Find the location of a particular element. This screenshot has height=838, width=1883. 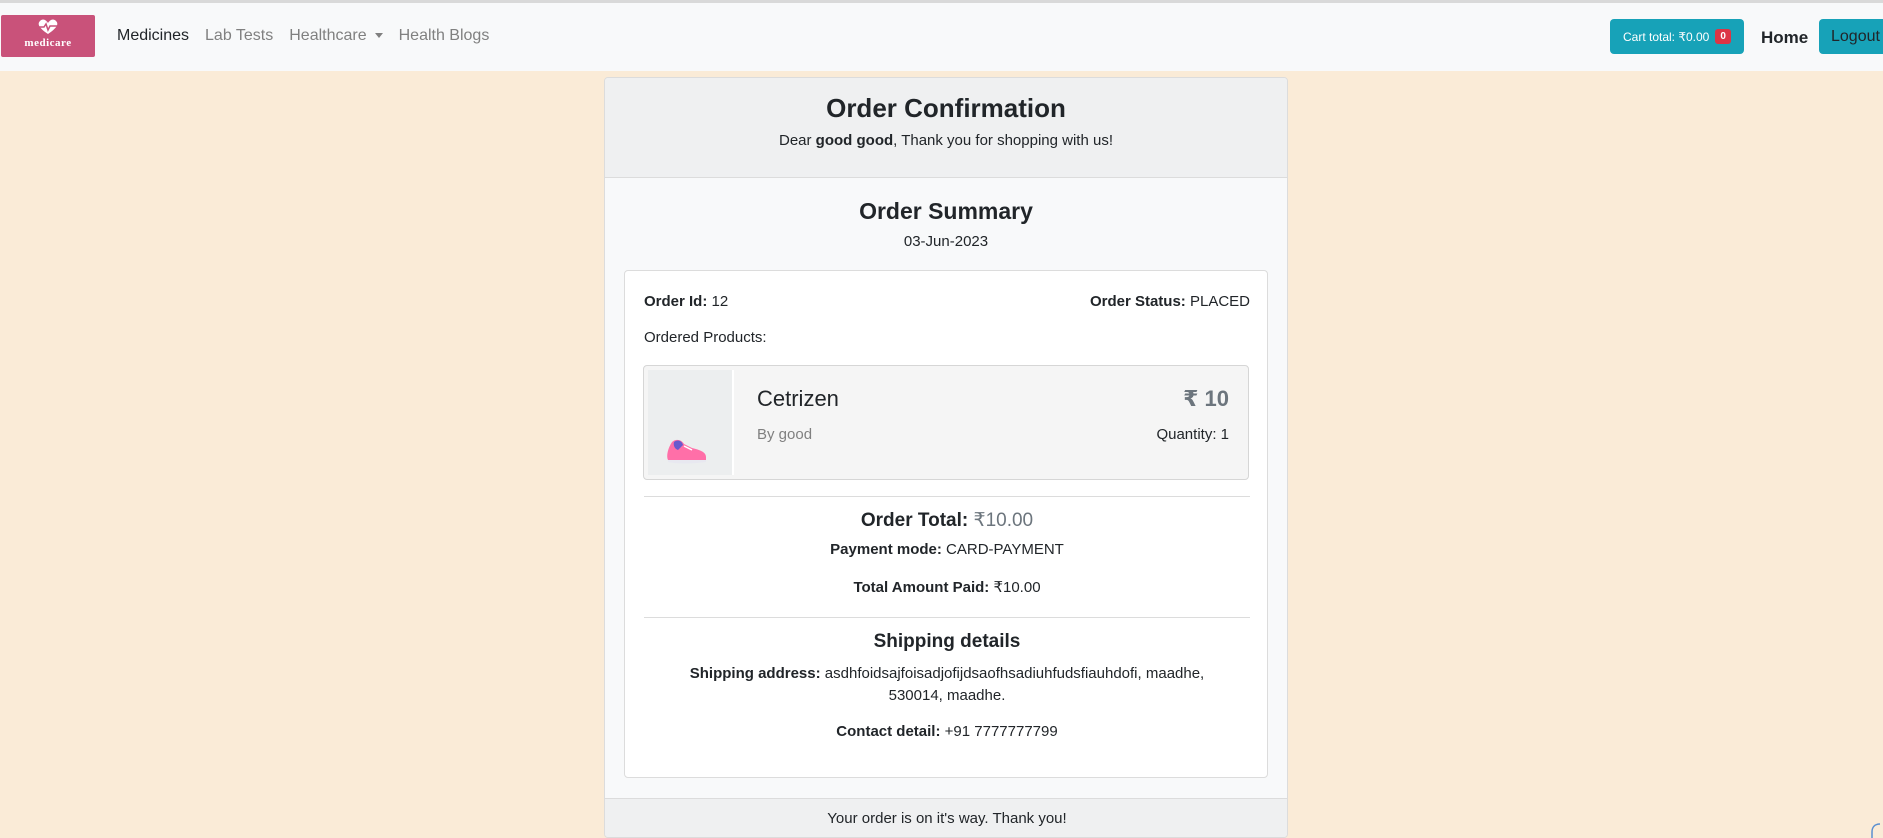

order-total-value: ₹10.00 is located at coordinates (1003, 520).